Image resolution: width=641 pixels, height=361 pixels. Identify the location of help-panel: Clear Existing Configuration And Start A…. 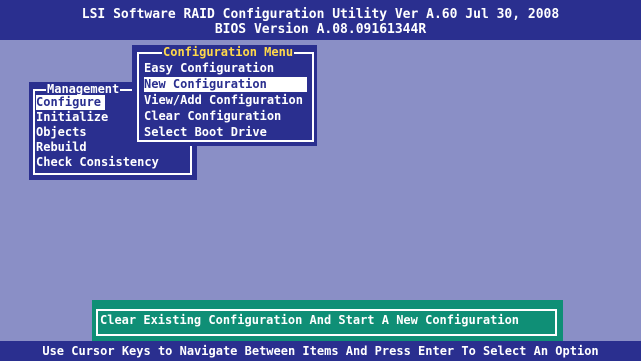
(327, 322).